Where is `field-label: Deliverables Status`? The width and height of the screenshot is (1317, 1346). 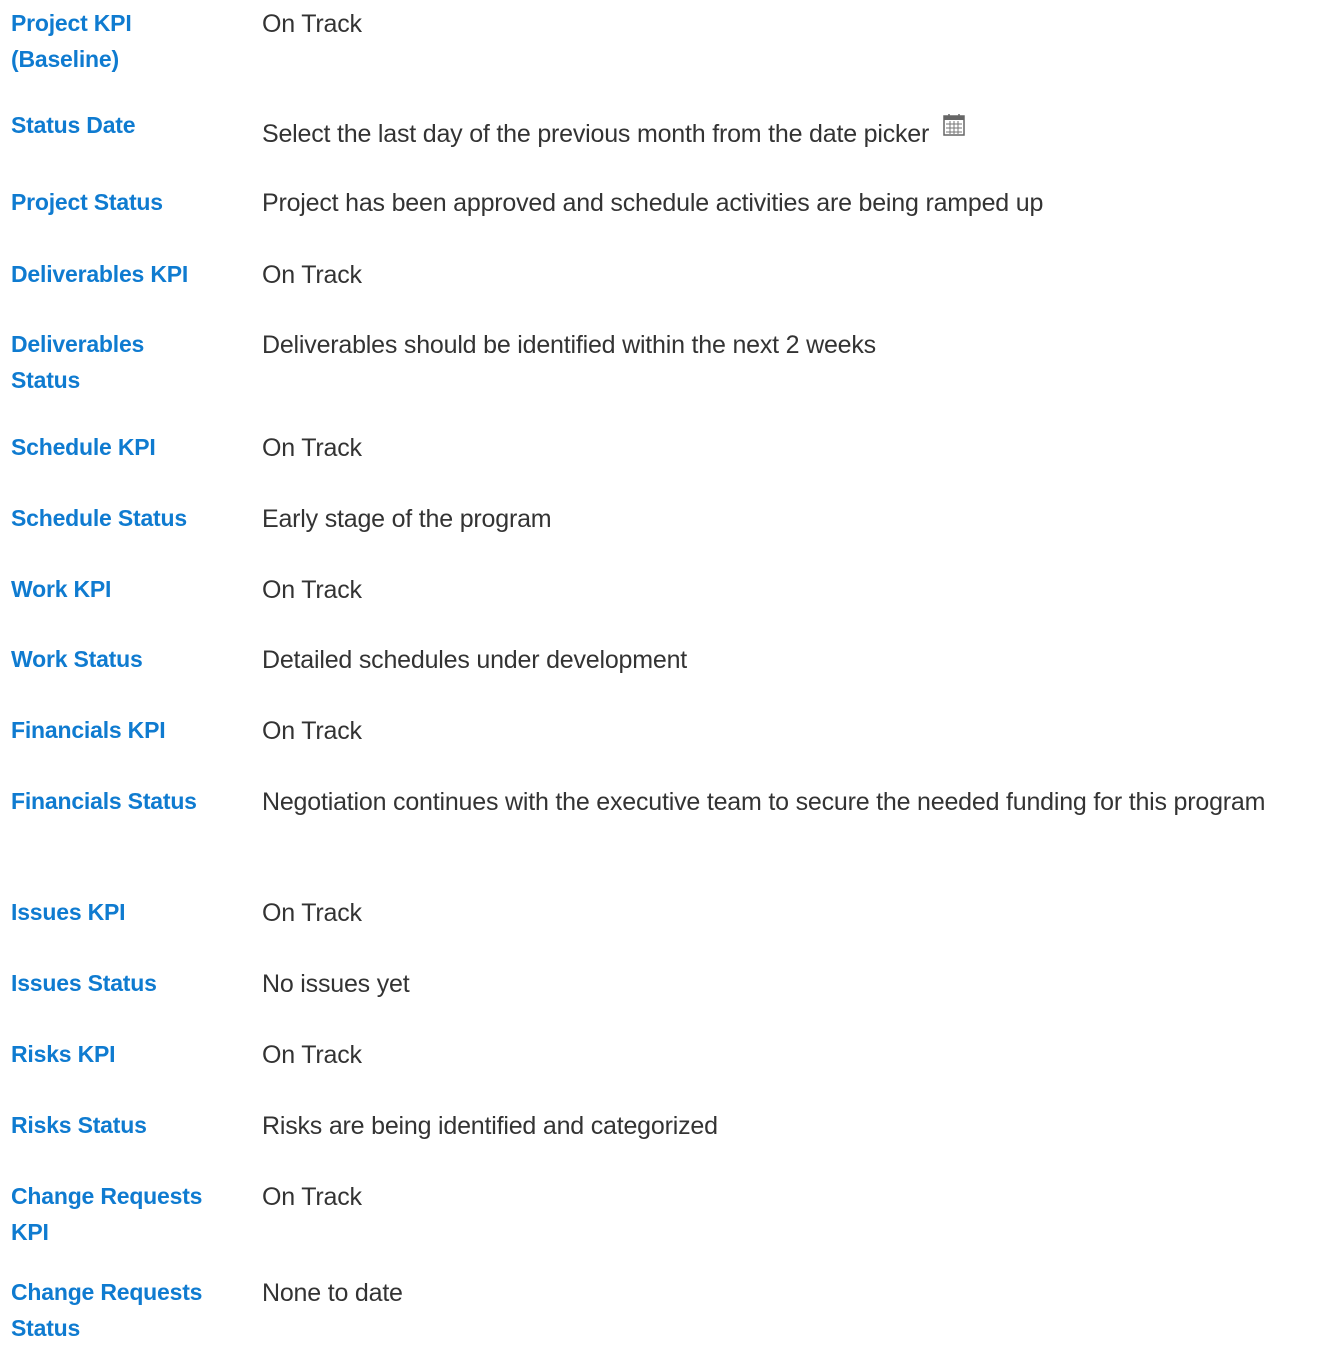 field-label: Deliverables Status is located at coordinates (78, 362).